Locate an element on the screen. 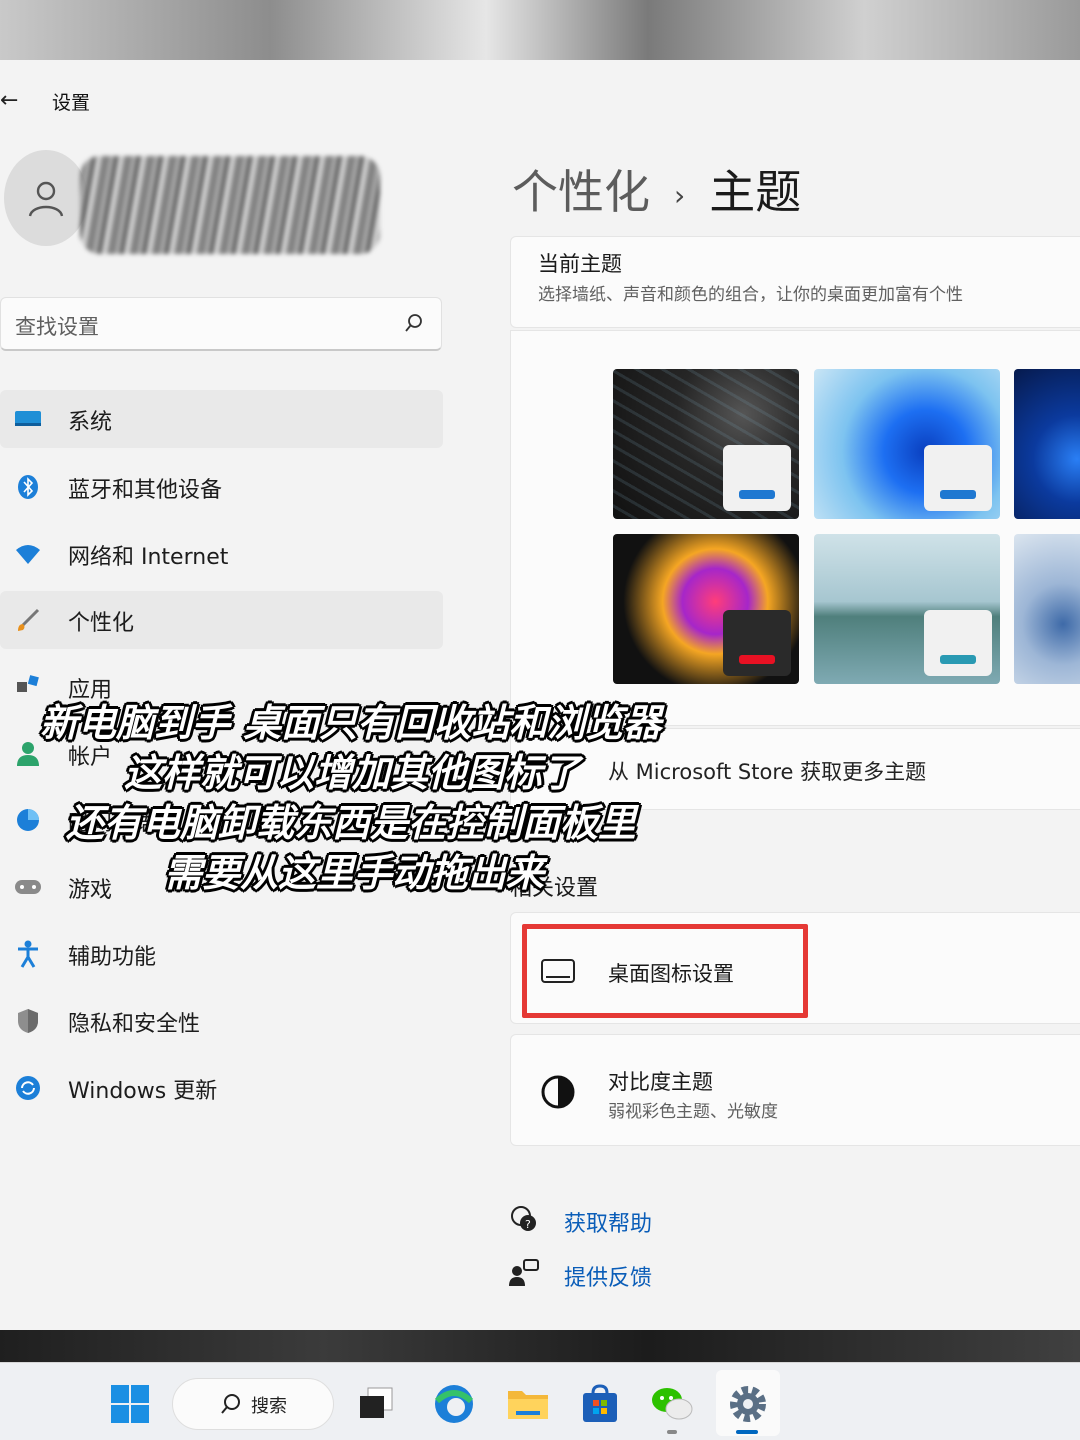 This screenshot has width=1080, height=1440. back-arrow-icon: ← is located at coordinates (9, 100).